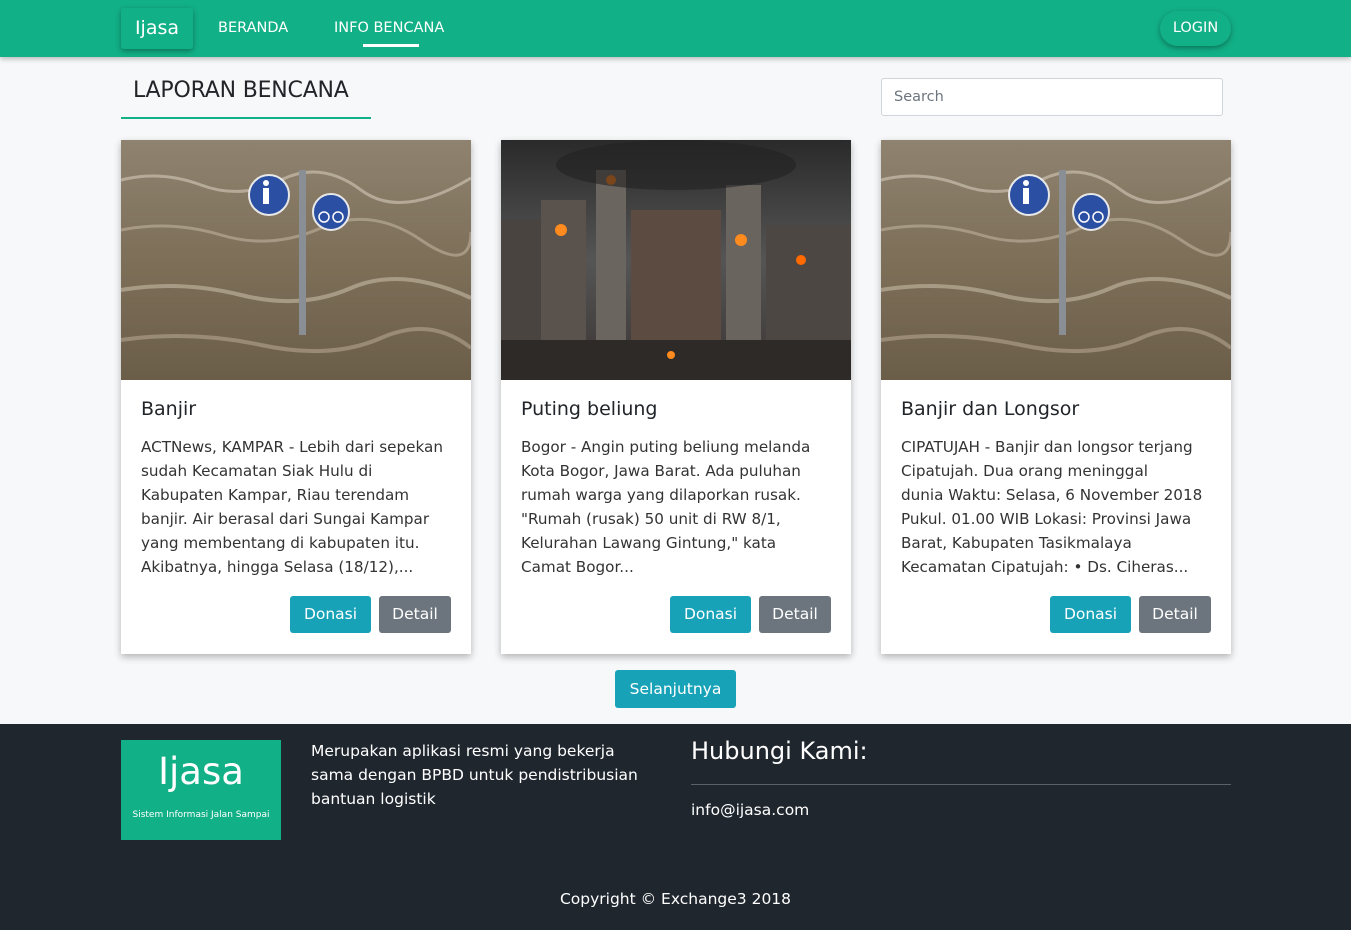  Describe the element at coordinates (675, 899) in the screenshot. I see `copyright: Copyright © Exchange3 2018` at that location.